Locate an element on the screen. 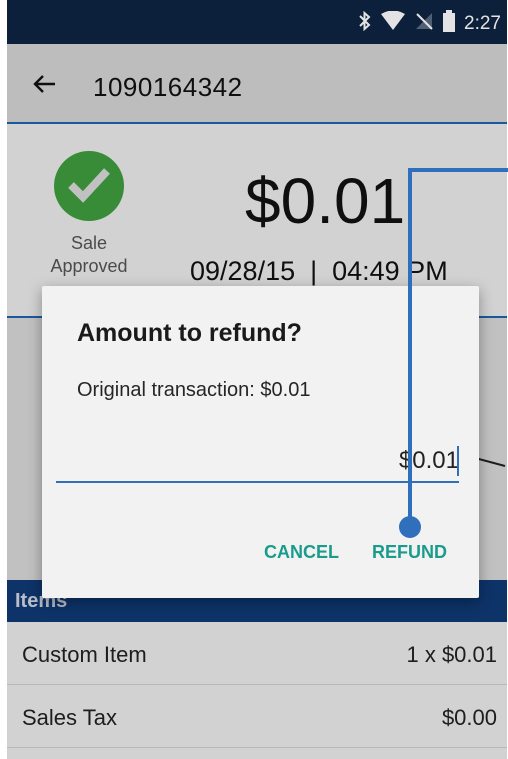  text-cursor is located at coordinates (458, 461).